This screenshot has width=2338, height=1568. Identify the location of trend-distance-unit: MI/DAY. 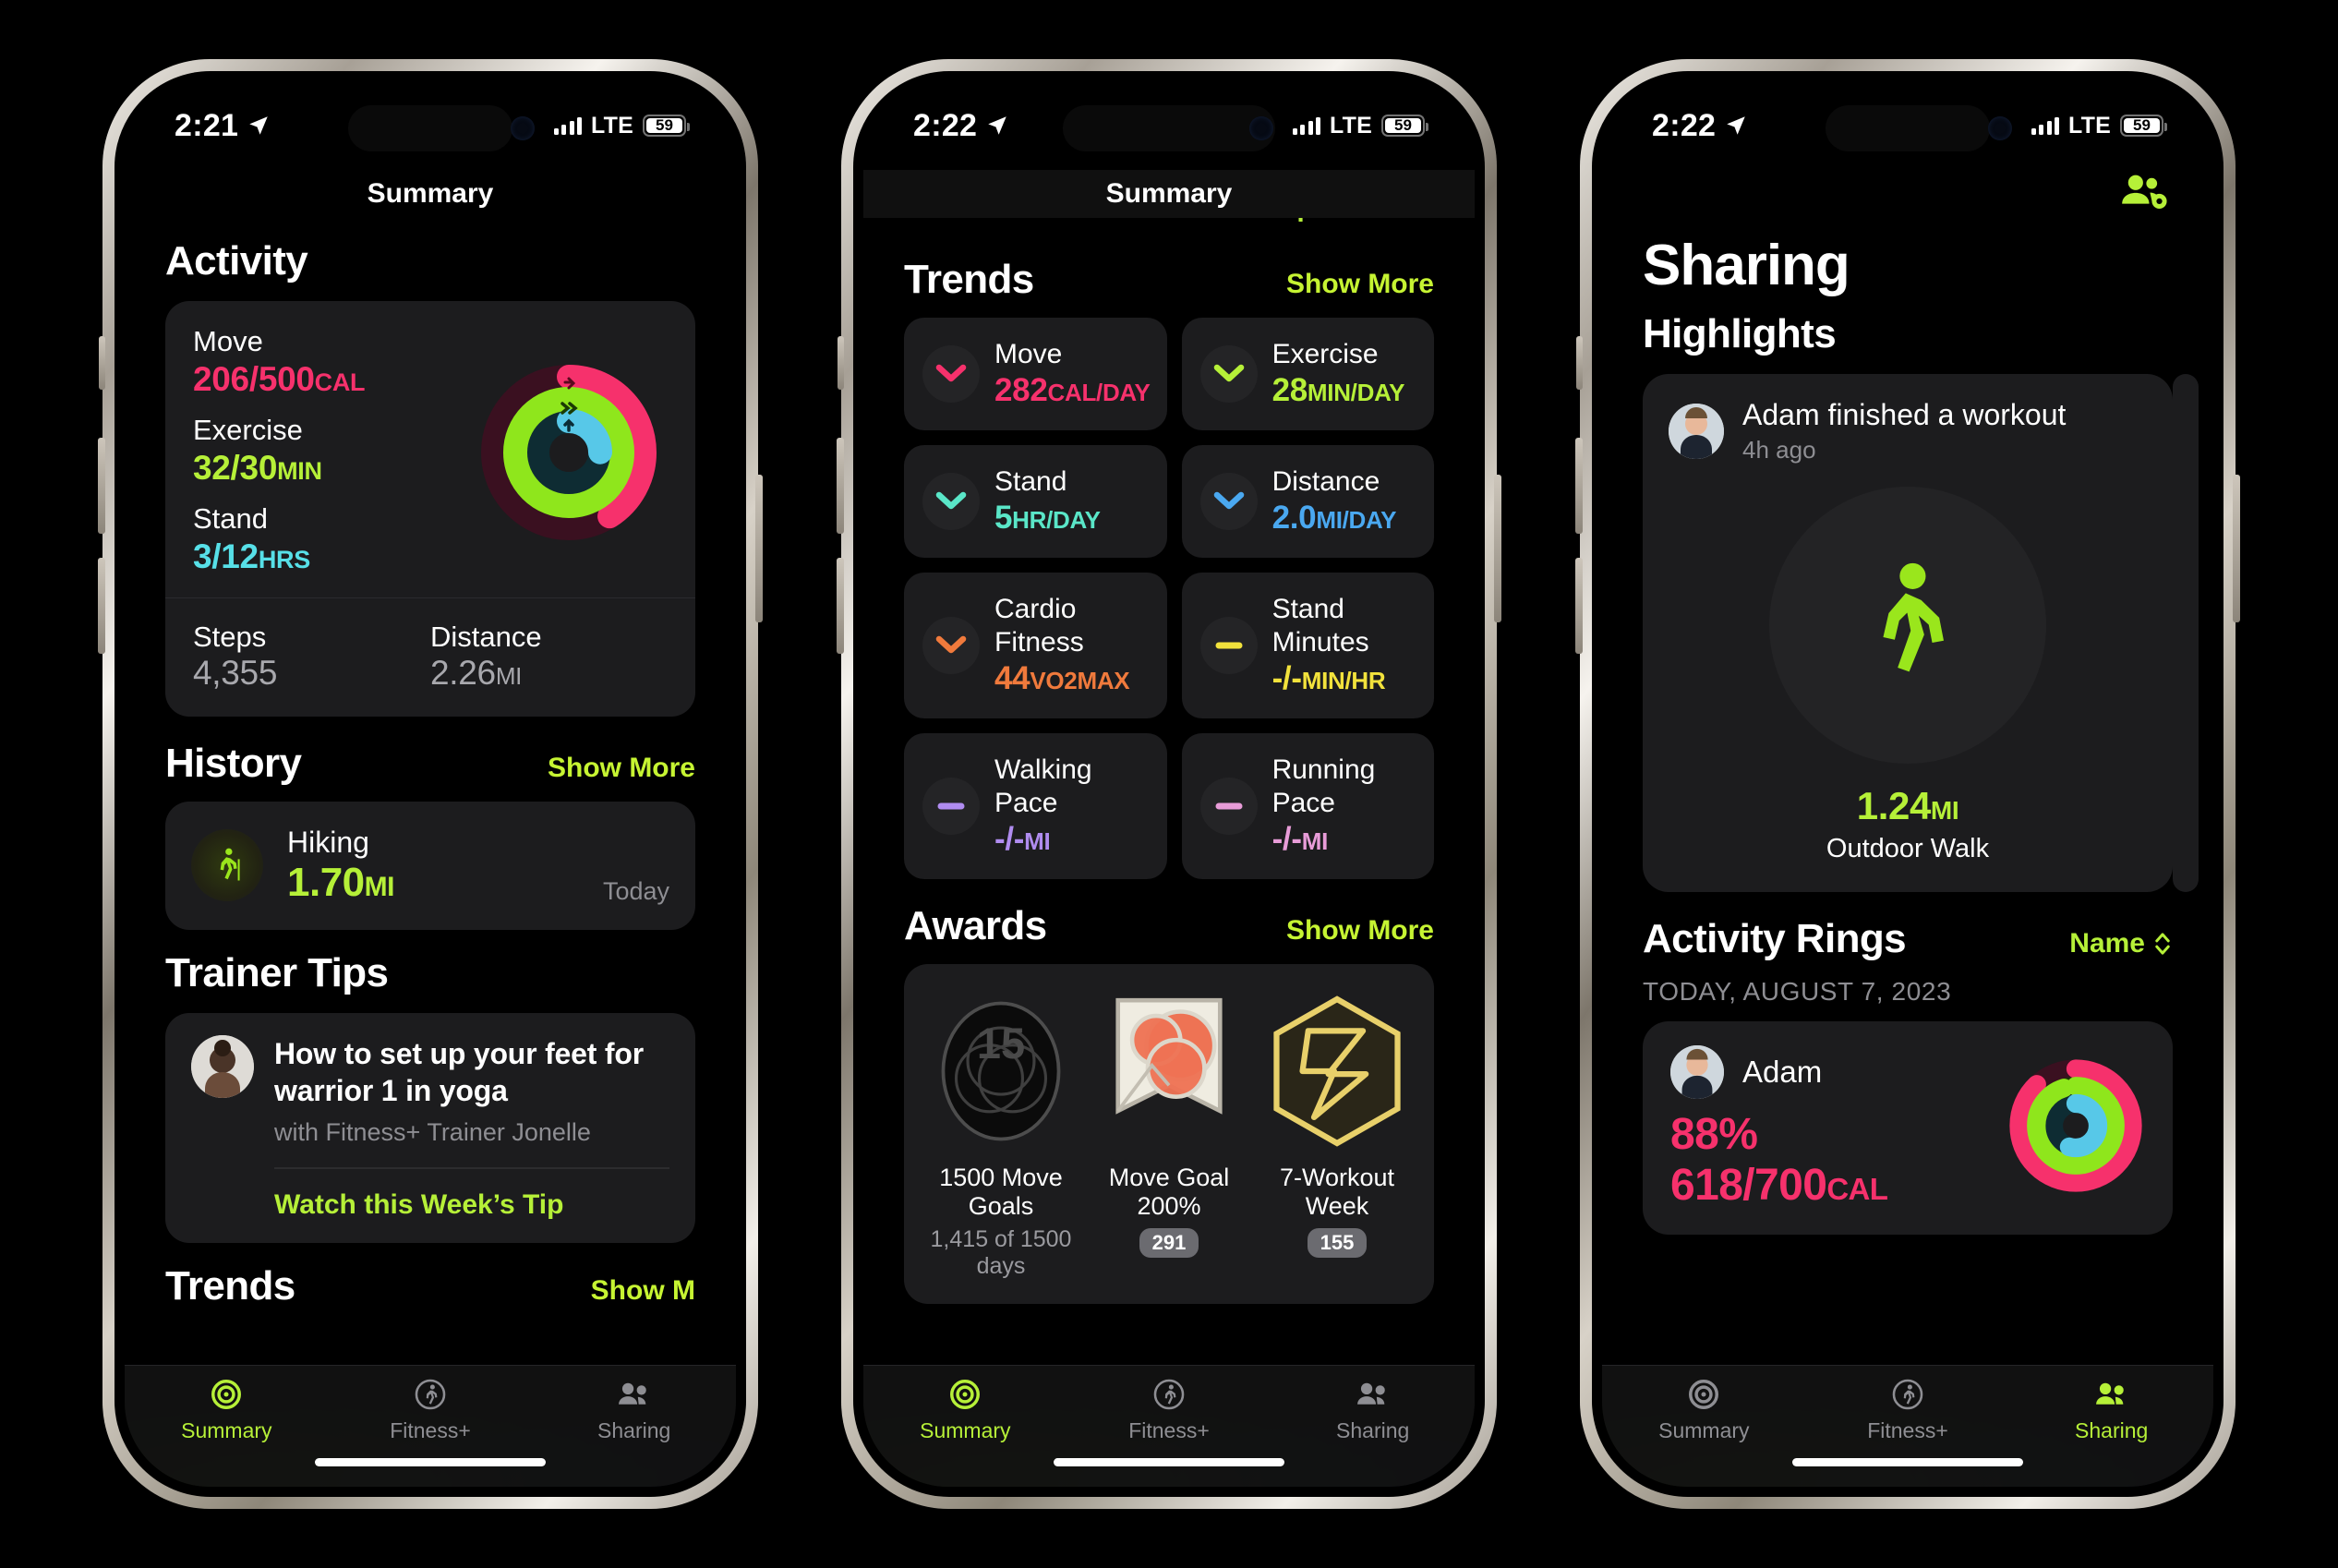
(1356, 520).